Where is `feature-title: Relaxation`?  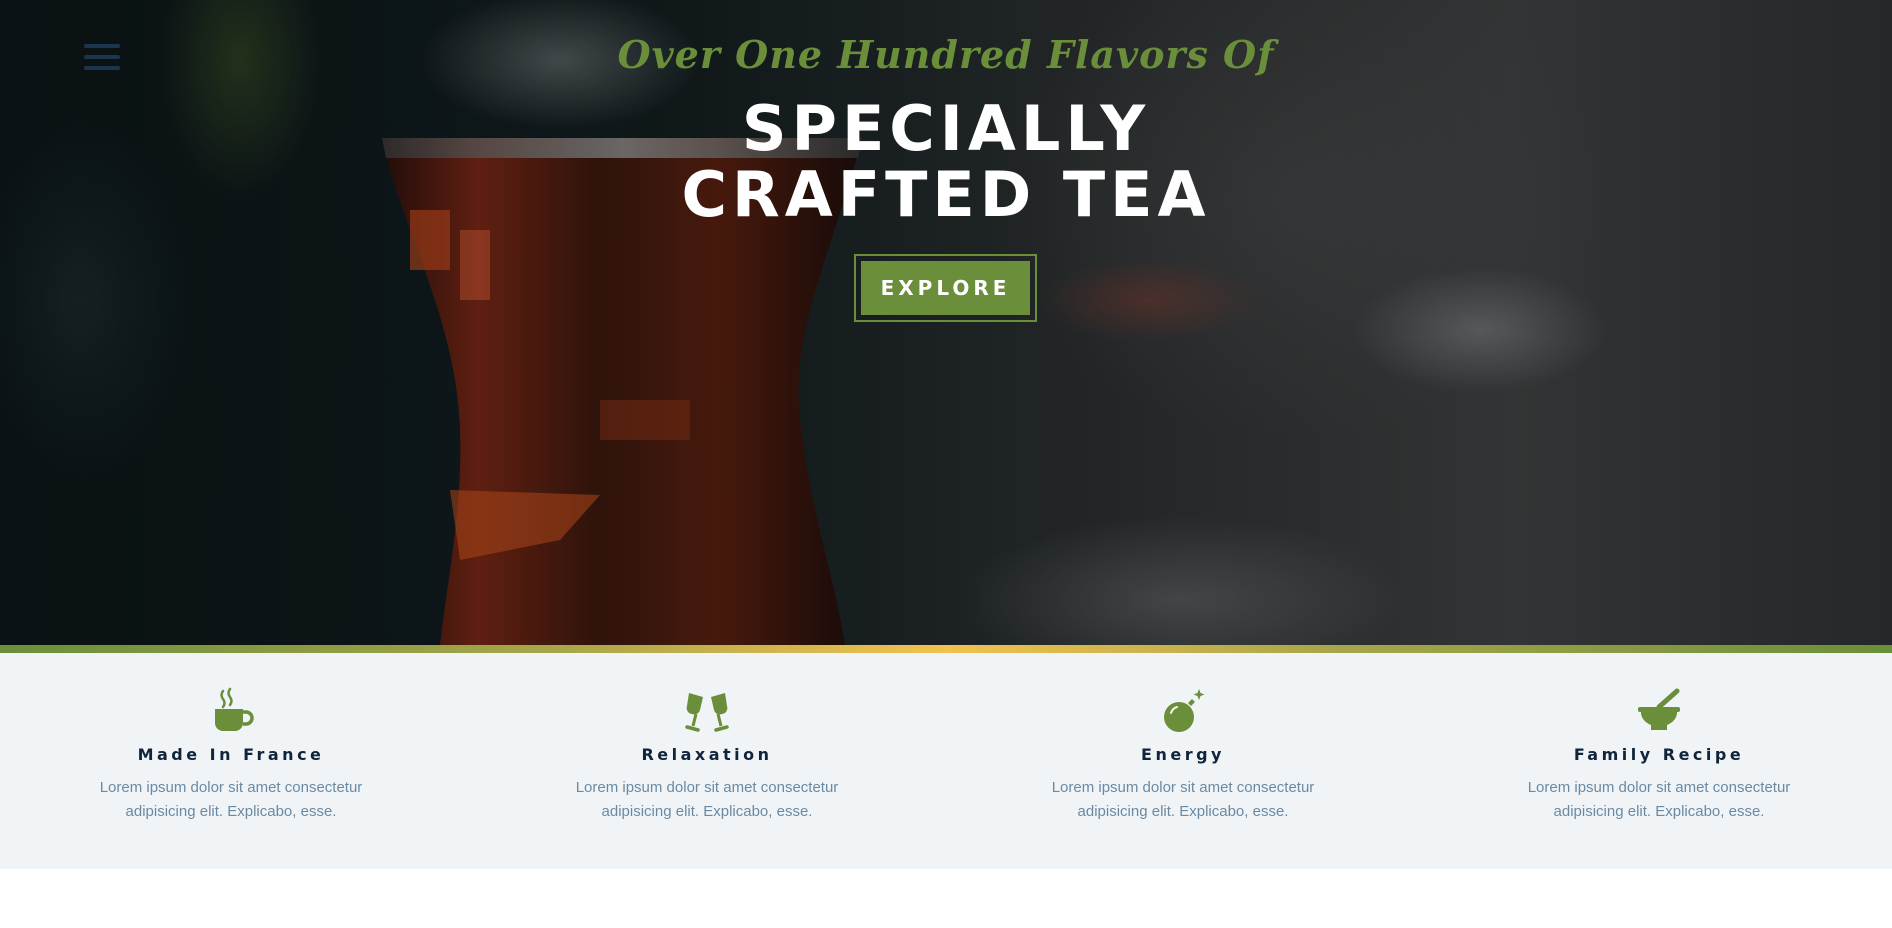
feature-title: Relaxation is located at coordinates (707, 754).